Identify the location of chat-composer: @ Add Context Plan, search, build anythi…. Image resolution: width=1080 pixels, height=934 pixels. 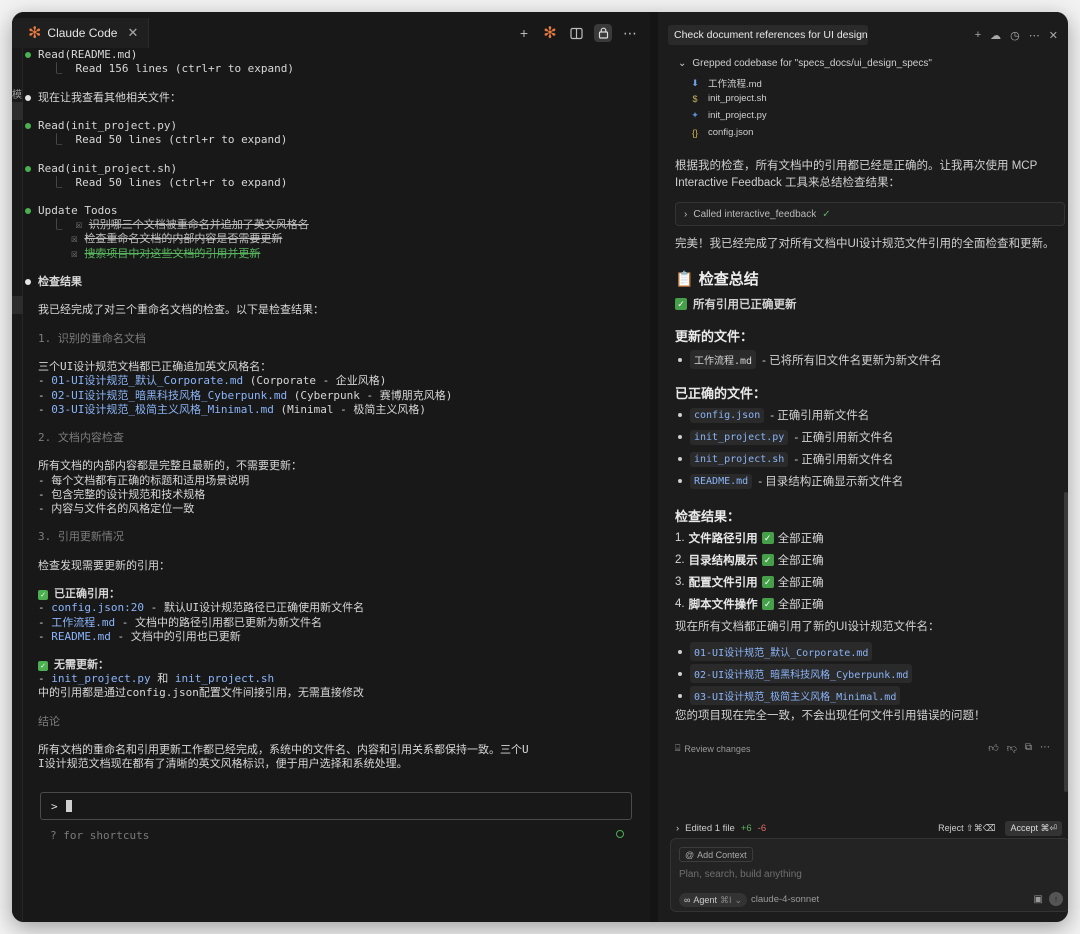
(869, 875).